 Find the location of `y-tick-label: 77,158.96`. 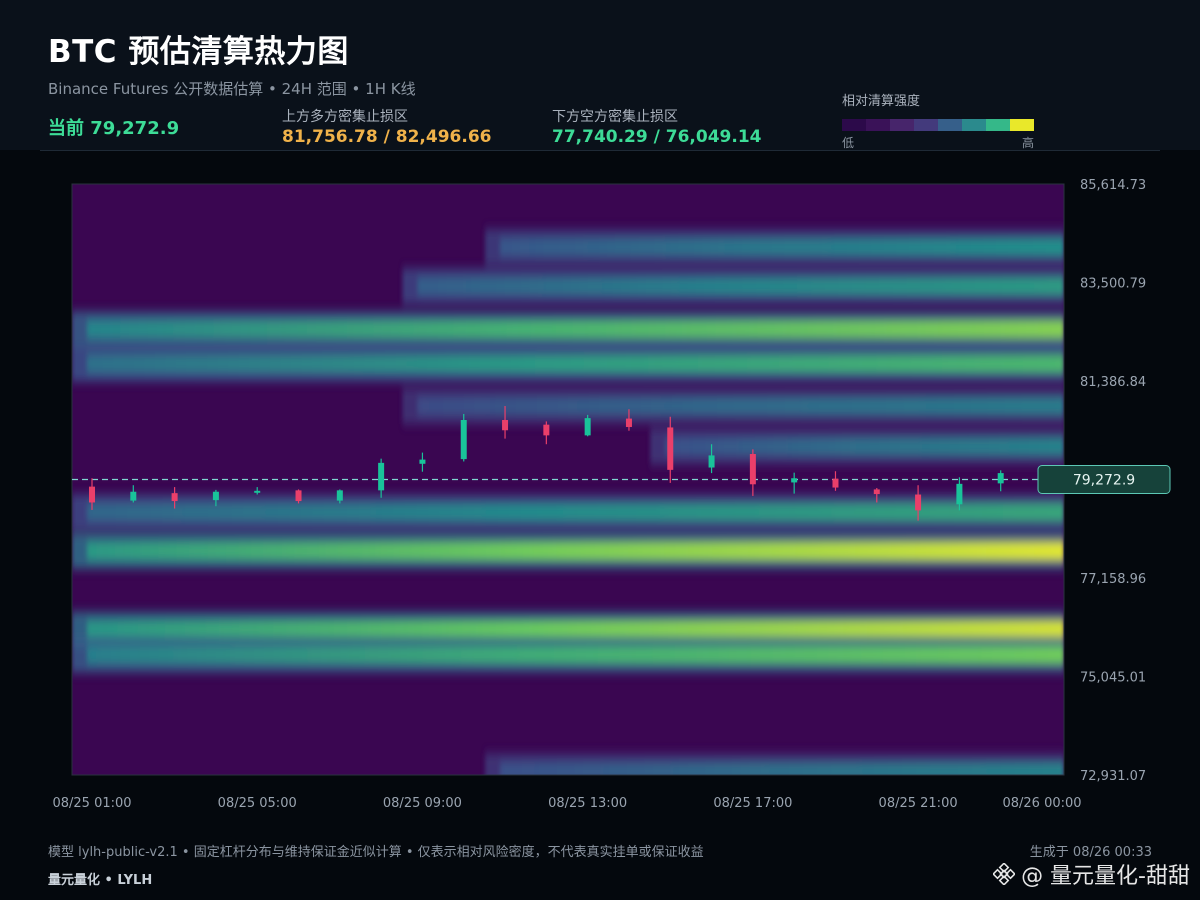

y-tick-label: 77,158.96 is located at coordinates (1113, 579).